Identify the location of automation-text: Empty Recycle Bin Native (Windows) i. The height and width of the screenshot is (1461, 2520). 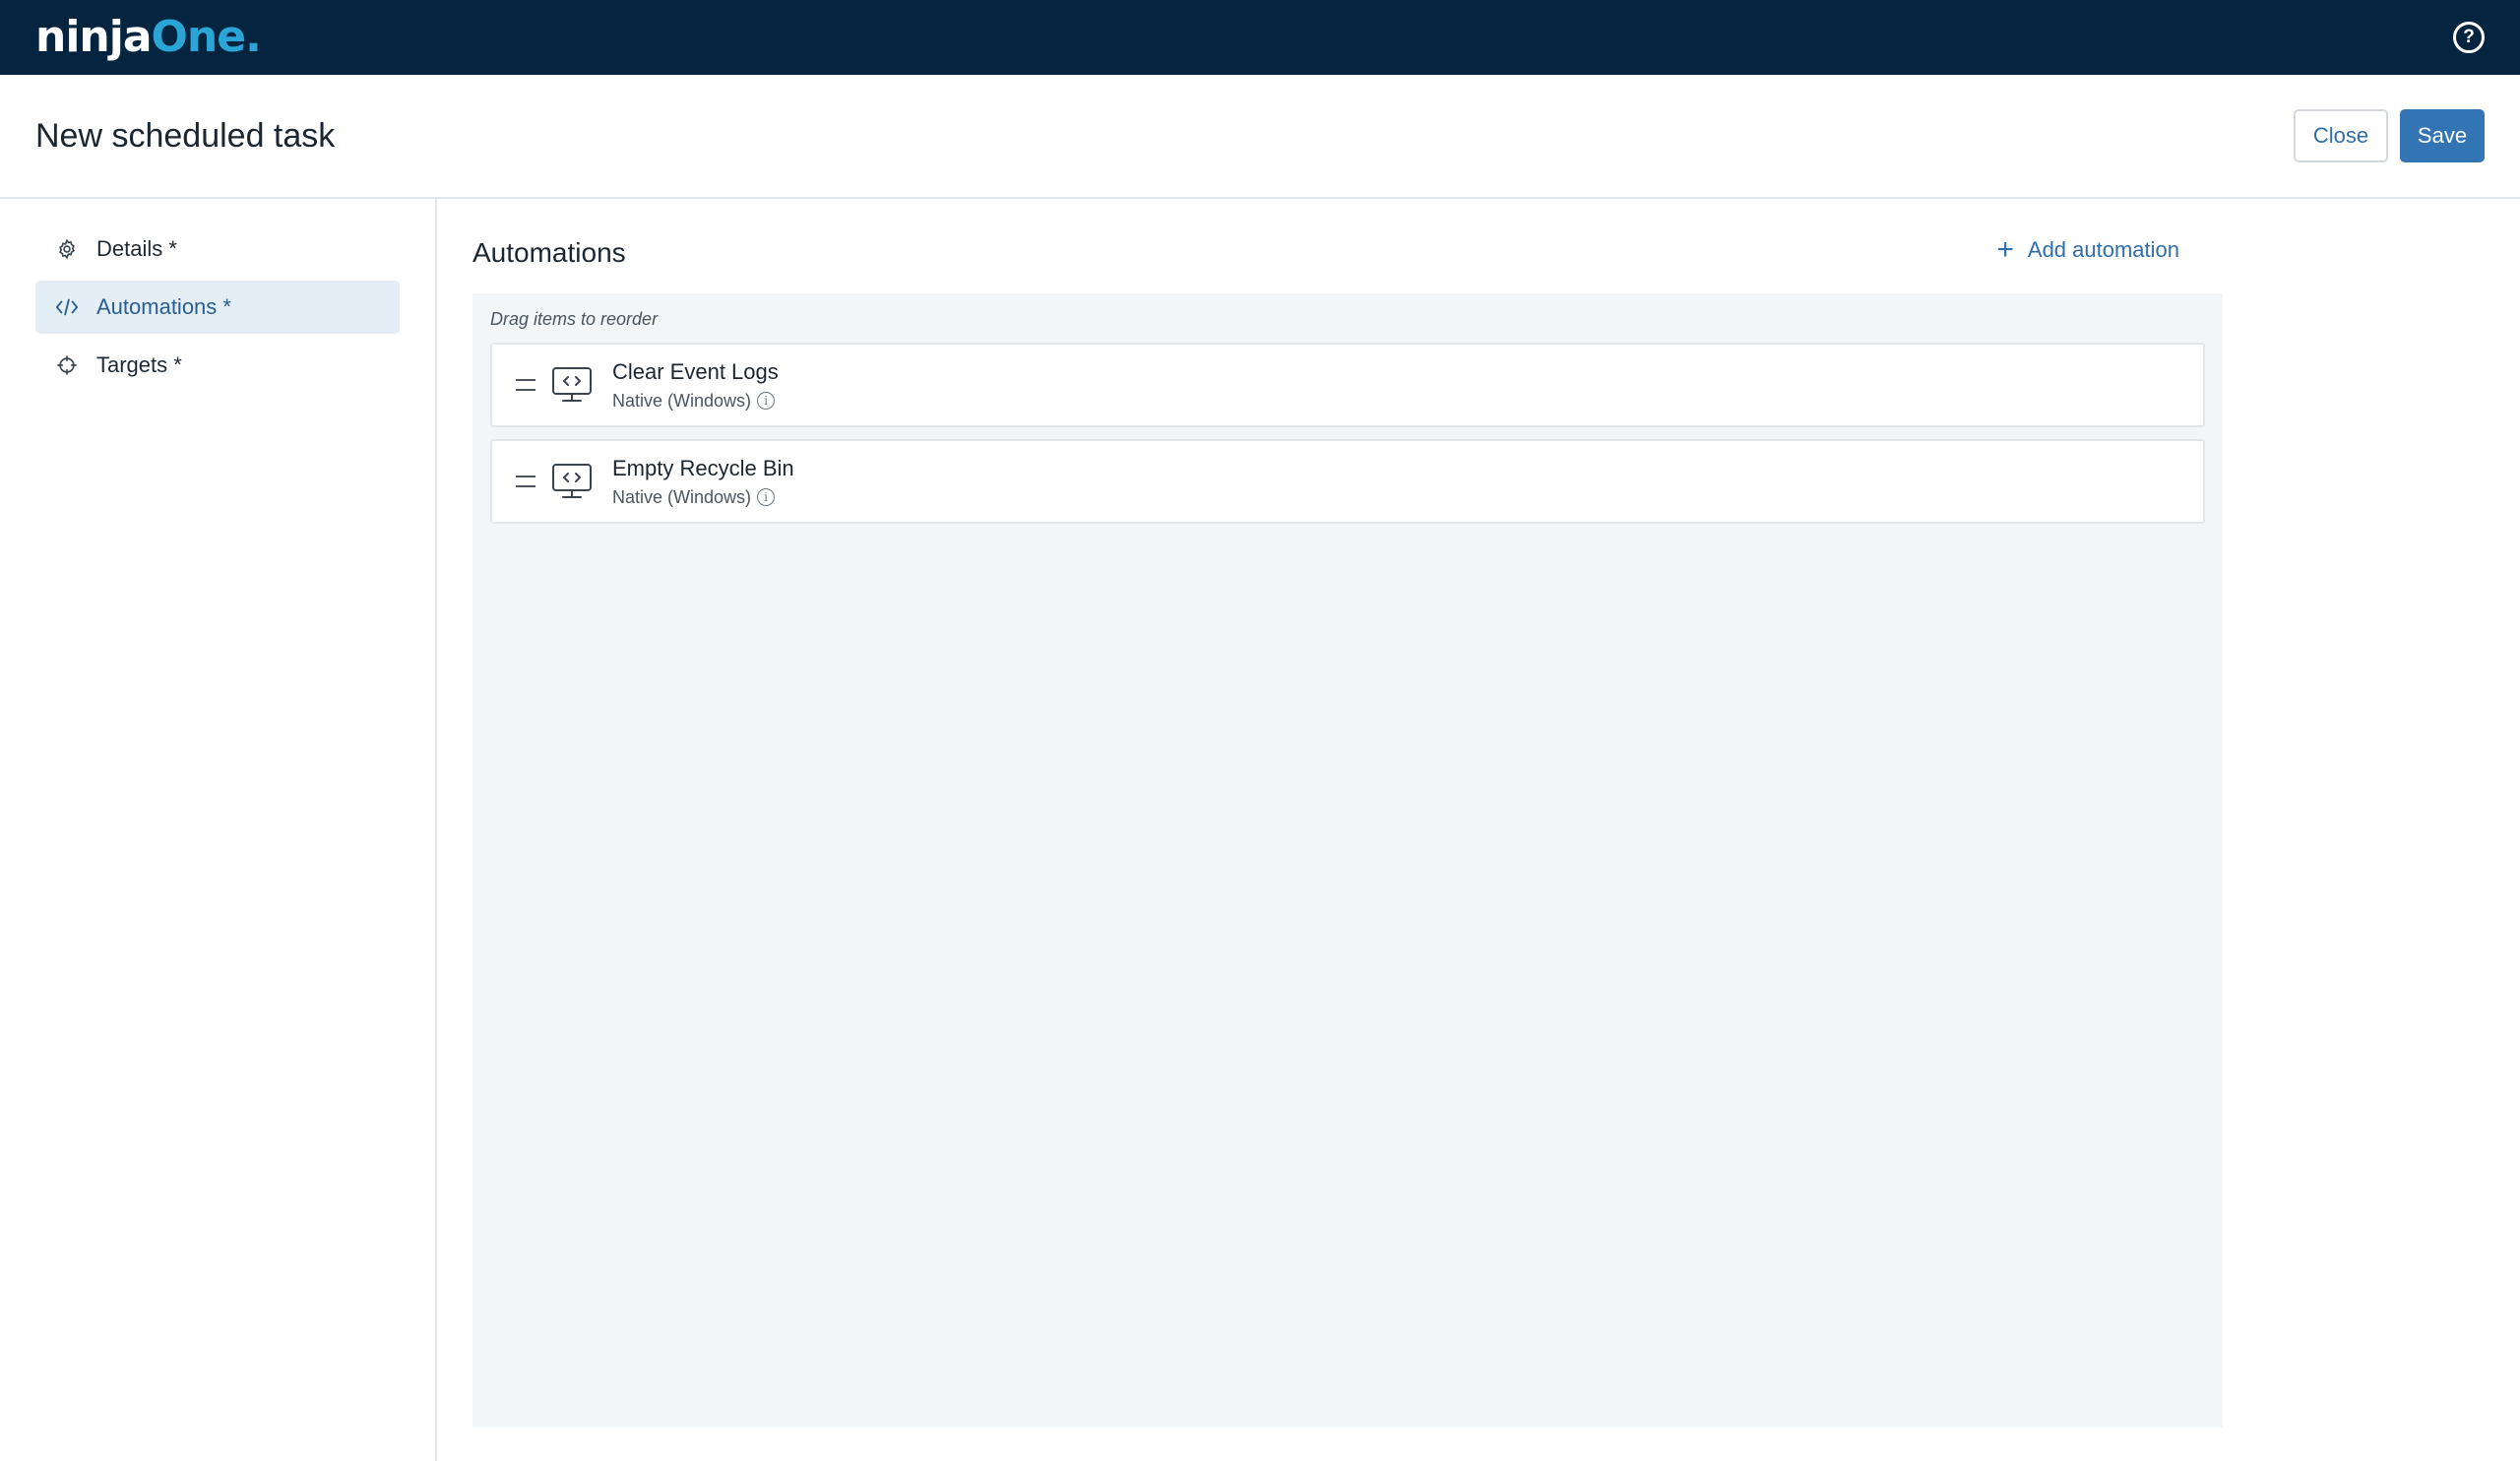
(703, 482).